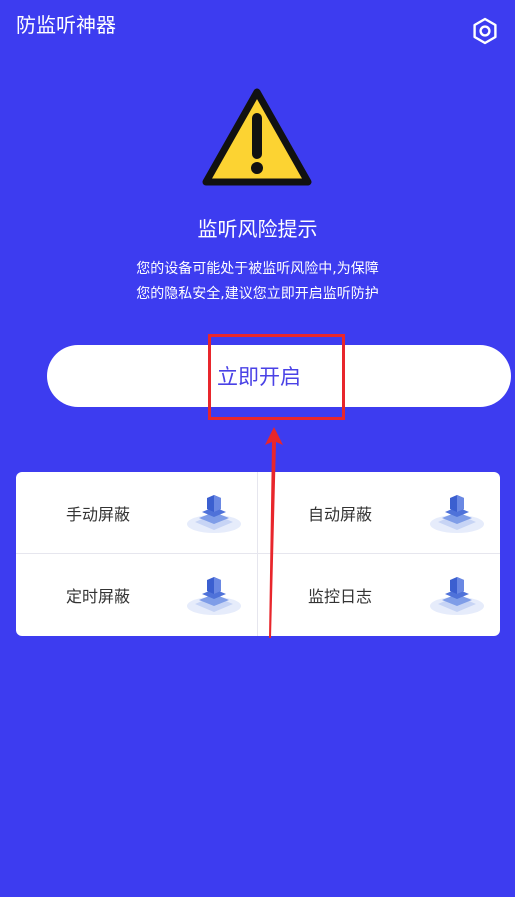 This screenshot has height=897, width=515. I want to click on risk-description-line-2: 您的隐私安全,建议您立即开启监听防护, so click(257, 294).